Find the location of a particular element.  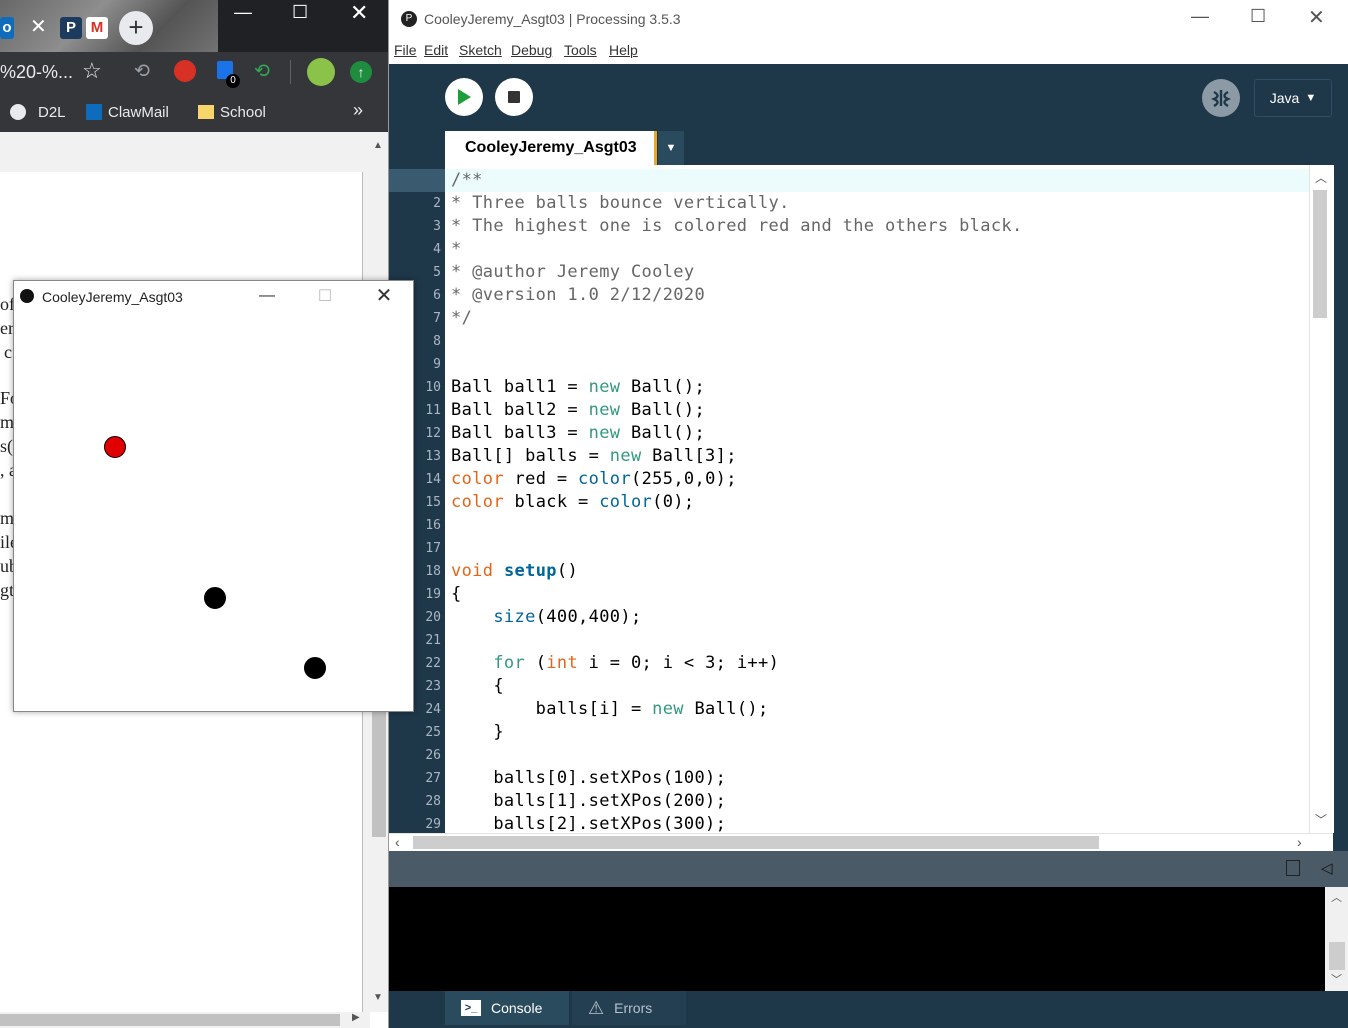

update-icon: ↑ is located at coordinates (361, 72).